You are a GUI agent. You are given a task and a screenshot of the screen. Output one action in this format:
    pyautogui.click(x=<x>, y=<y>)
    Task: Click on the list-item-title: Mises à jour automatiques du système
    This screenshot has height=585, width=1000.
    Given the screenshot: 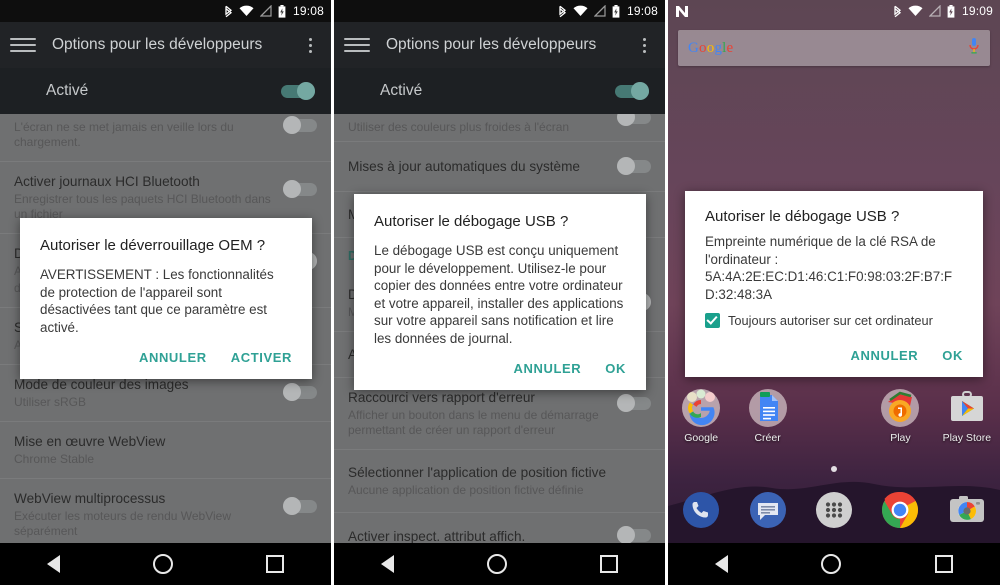 What is the action you would take?
    pyautogui.click(x=464, y=166)
    